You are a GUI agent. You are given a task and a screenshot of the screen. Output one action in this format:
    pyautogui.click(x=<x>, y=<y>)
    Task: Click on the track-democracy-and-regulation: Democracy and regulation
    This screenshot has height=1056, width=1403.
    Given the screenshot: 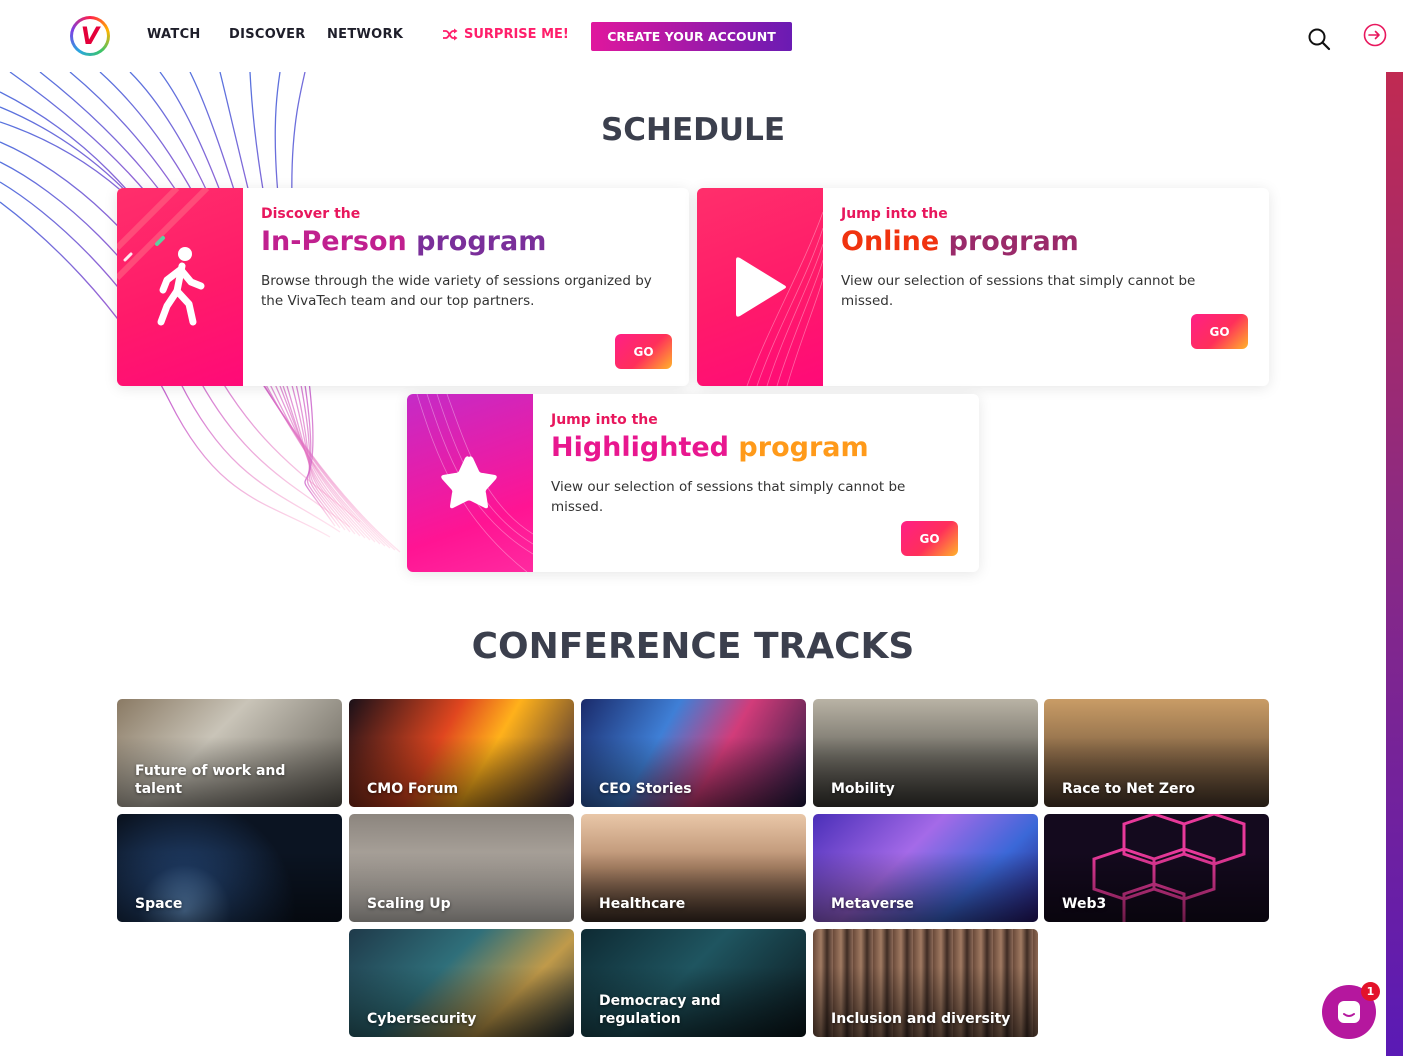 What is the action you would take?
    pyautogui.click(x=693, y=983)
    